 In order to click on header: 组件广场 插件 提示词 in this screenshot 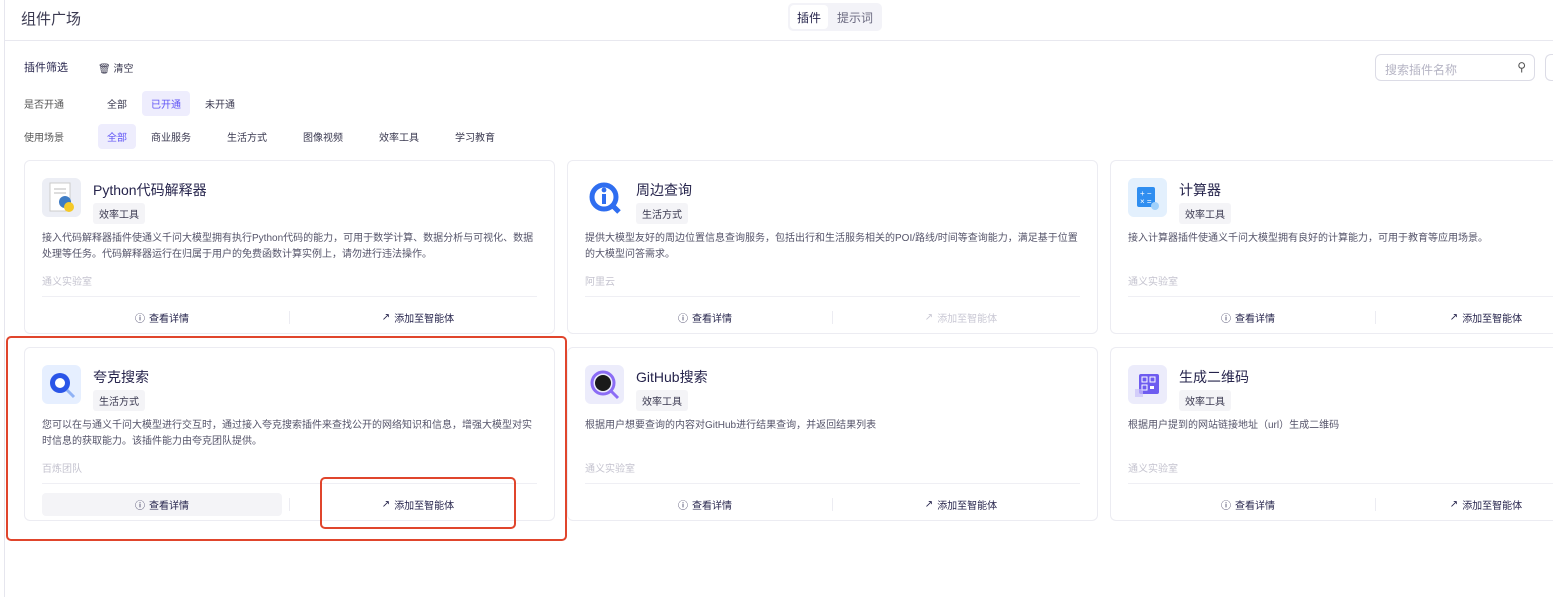, I will do `click(779, 20)`.